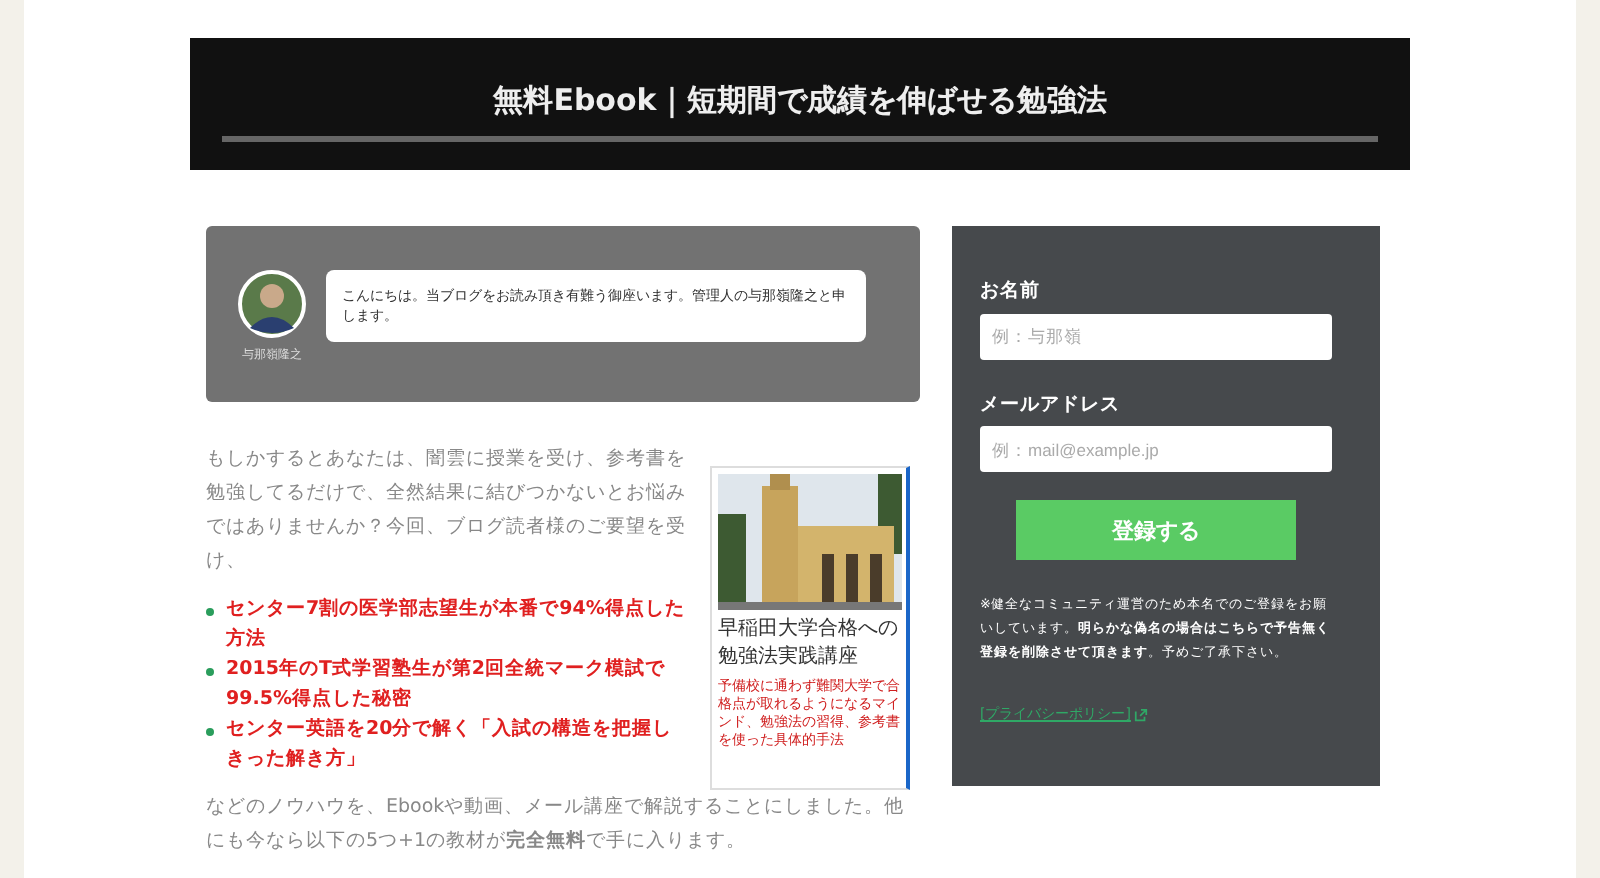  What do you see at coordinates (800, 101) in the screenshot?
I see `page-title: 無料Ebook｜短期間で成績を伸ばせる勉強法` at bounding box center [800, 101].